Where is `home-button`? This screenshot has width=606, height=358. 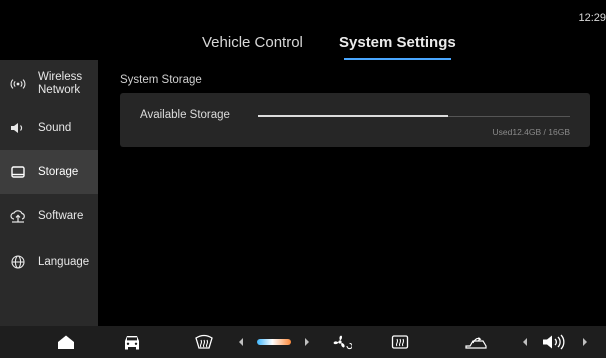 home-button is located at coordinates (66, 342).